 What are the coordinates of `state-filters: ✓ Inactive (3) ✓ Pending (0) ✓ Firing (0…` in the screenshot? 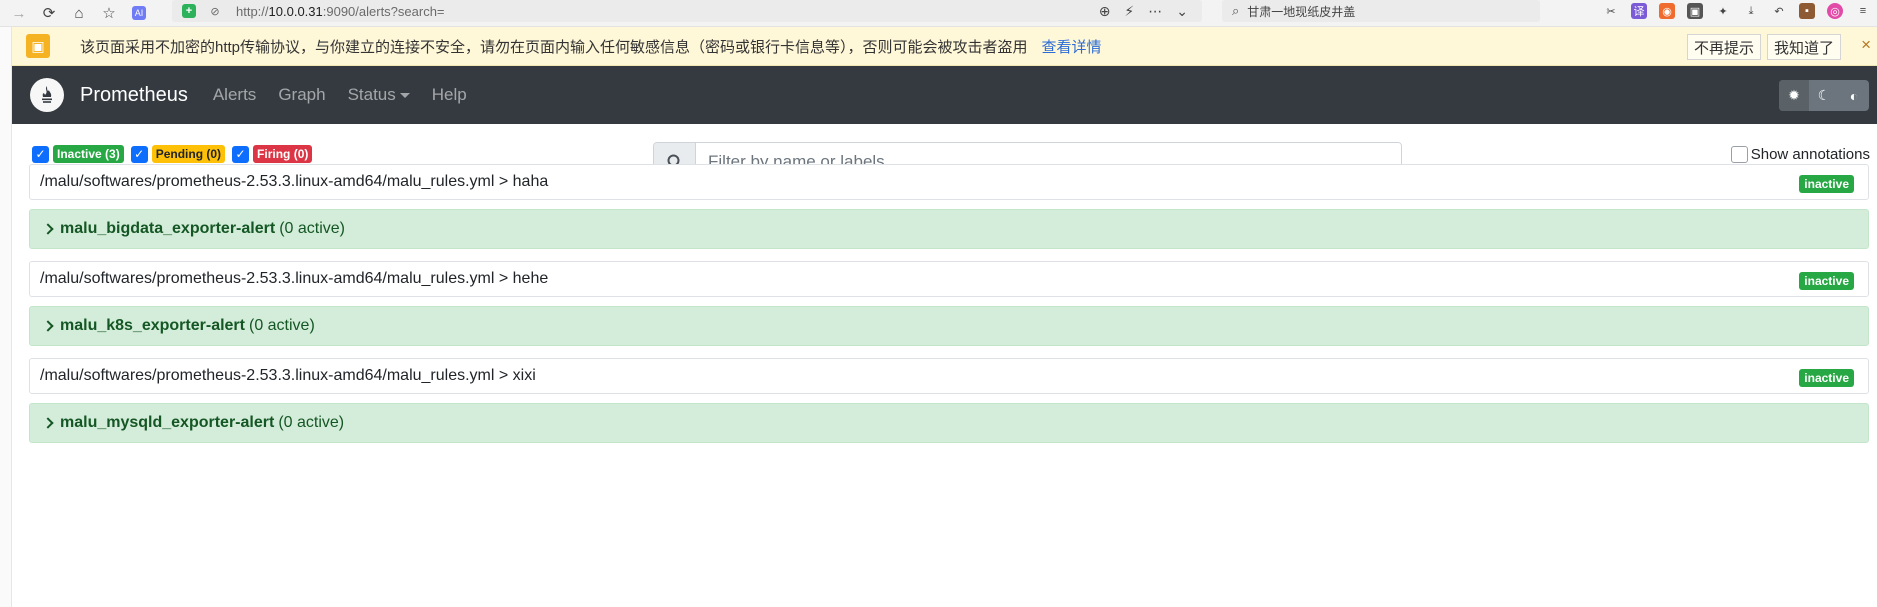 It's located at (173, 154).